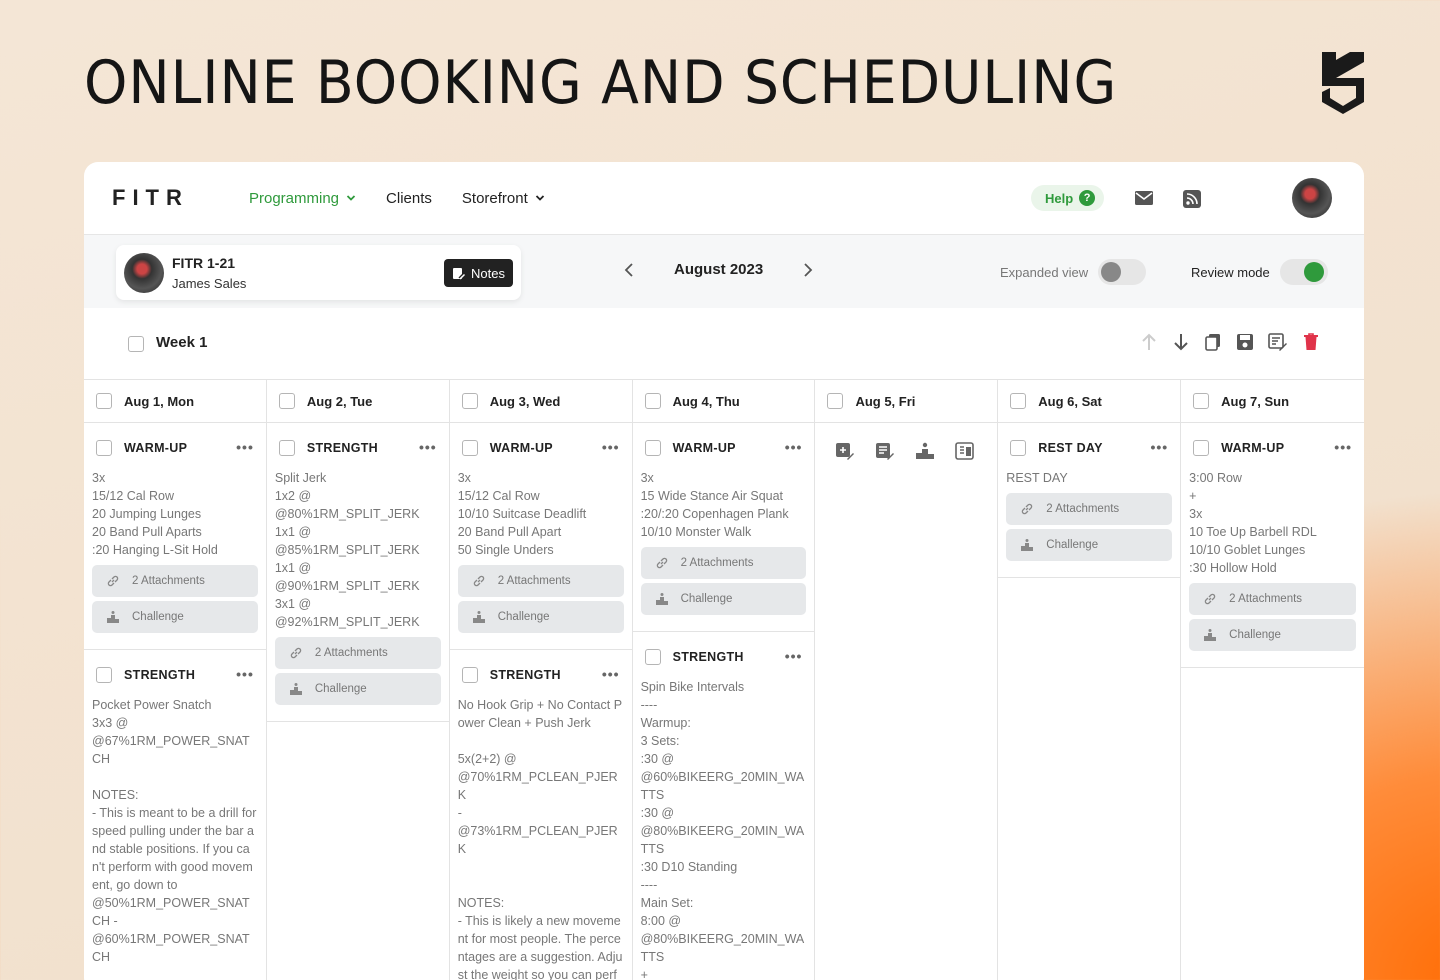  Describe the element at coordinates (1311, 342) in the screenshot. I see `delete-icon` at that location.